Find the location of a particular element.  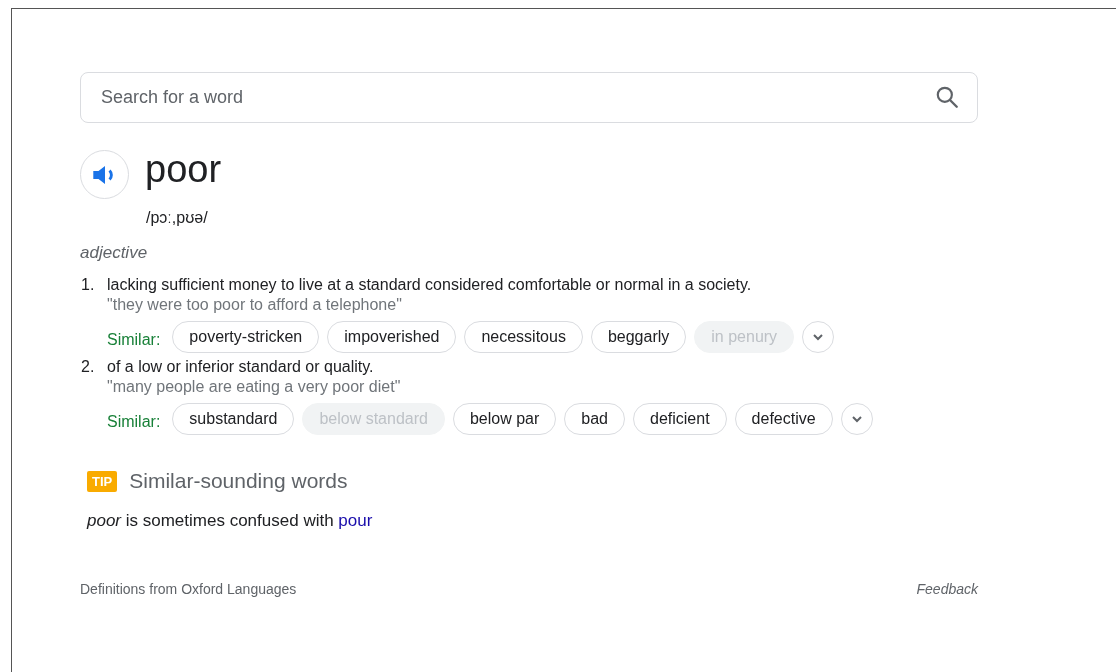

definition: of a low or inferior standard or quality. is located at coordinates (241, 367).